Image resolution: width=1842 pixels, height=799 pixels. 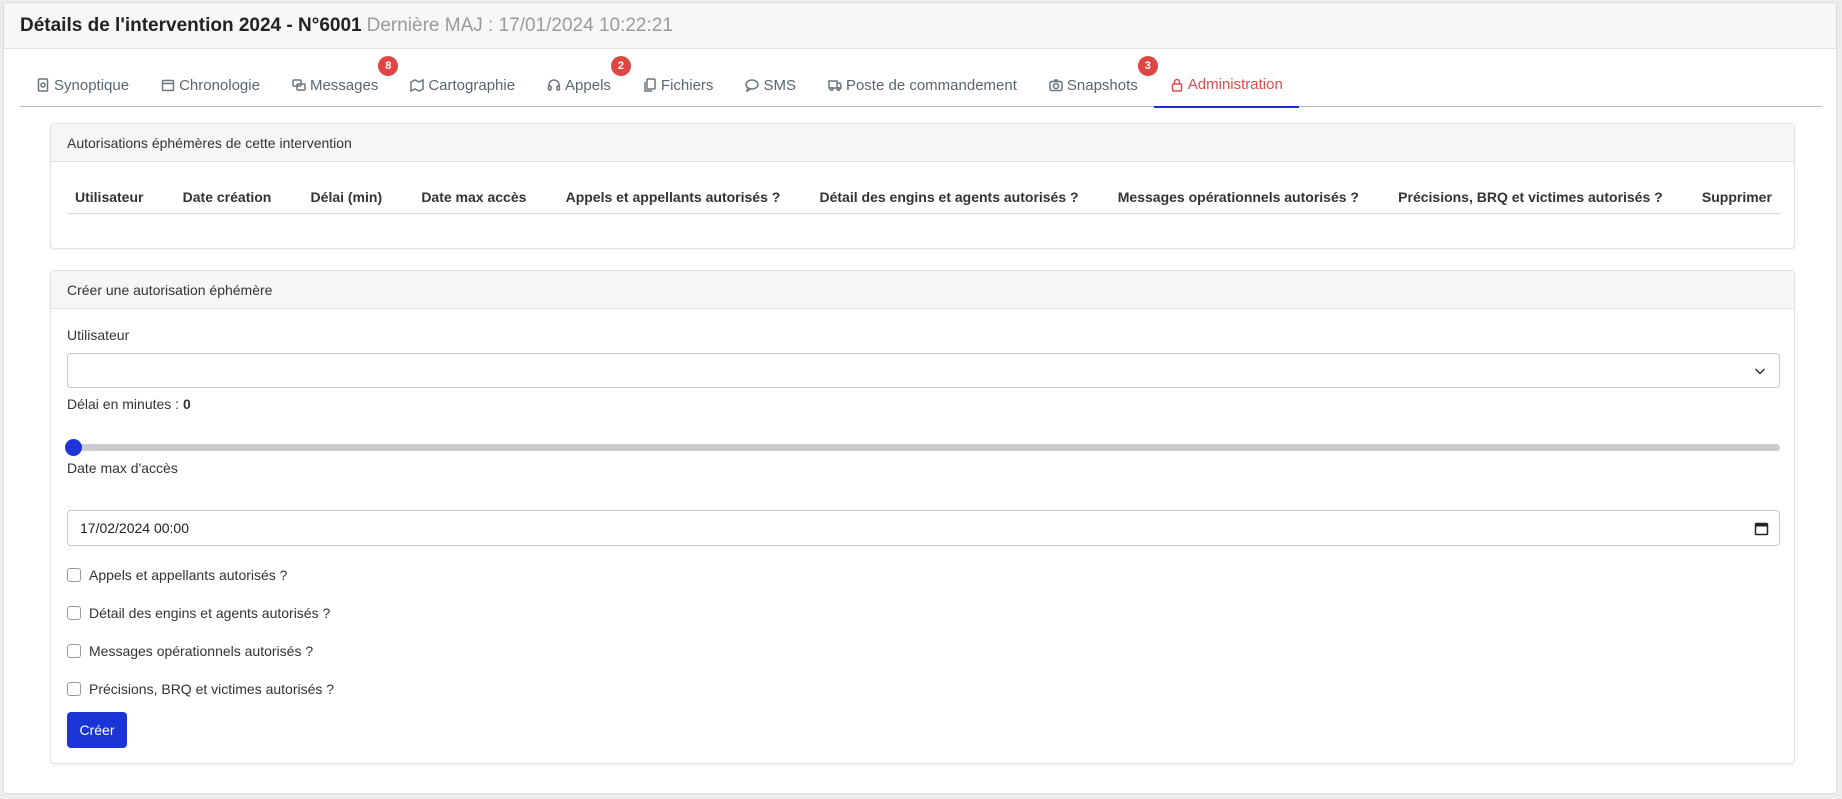 What do you see at coordinates (74, 575) in the screenshot?
I see `appels-checkbox` at bounding box center [74, 575].